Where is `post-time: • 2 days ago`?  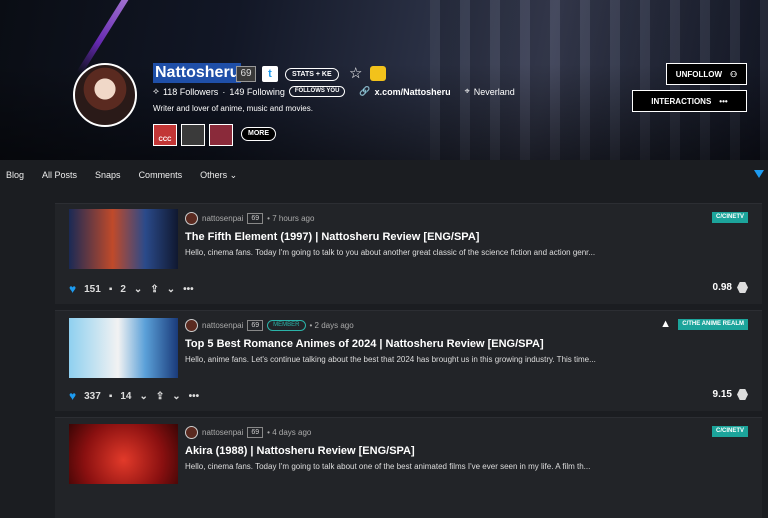 post-time: • 2 days ago is located at coordinates (331, 325).